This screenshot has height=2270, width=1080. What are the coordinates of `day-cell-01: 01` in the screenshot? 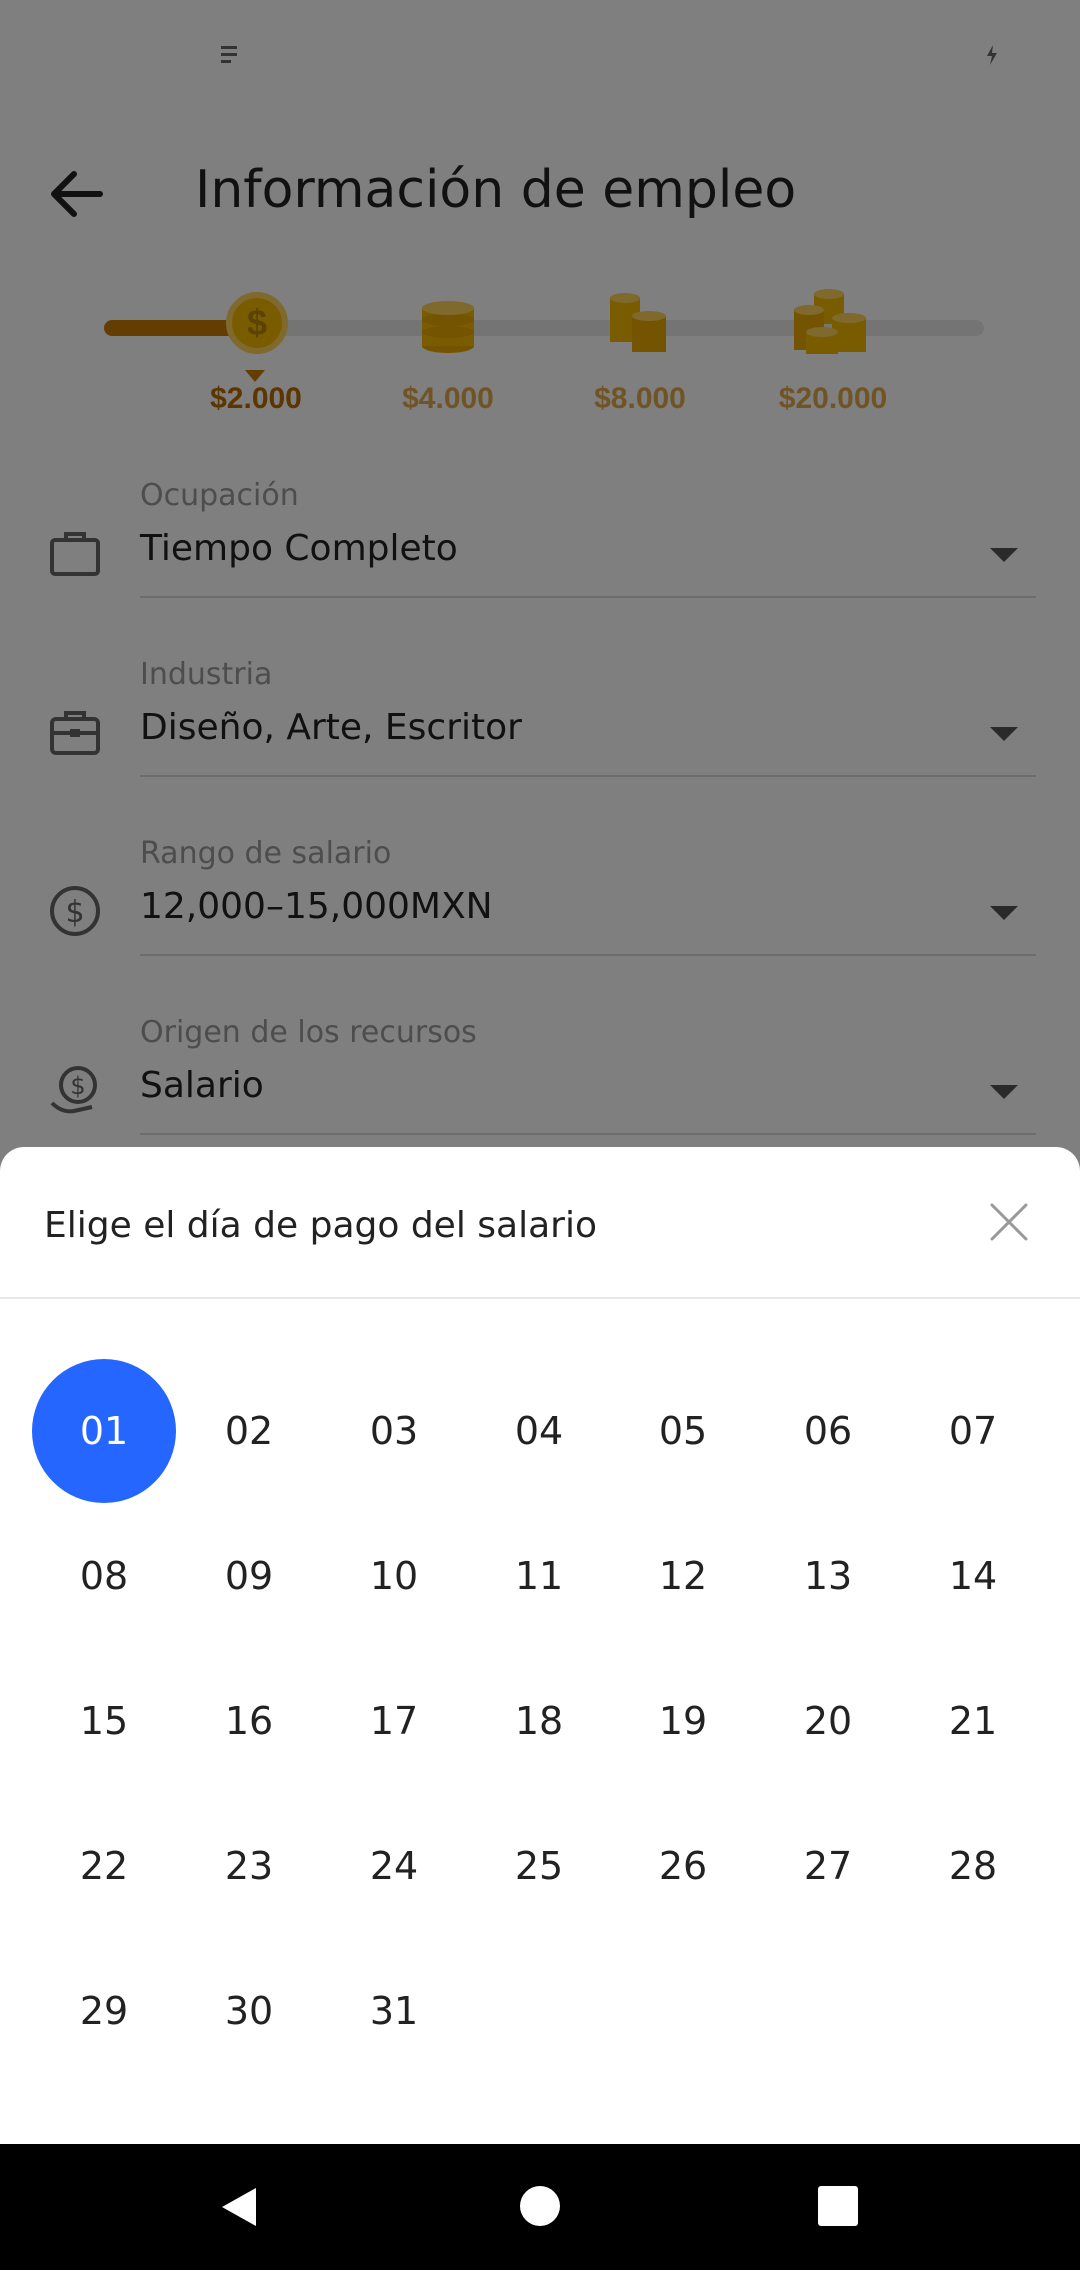 It's located at (104, 1431).